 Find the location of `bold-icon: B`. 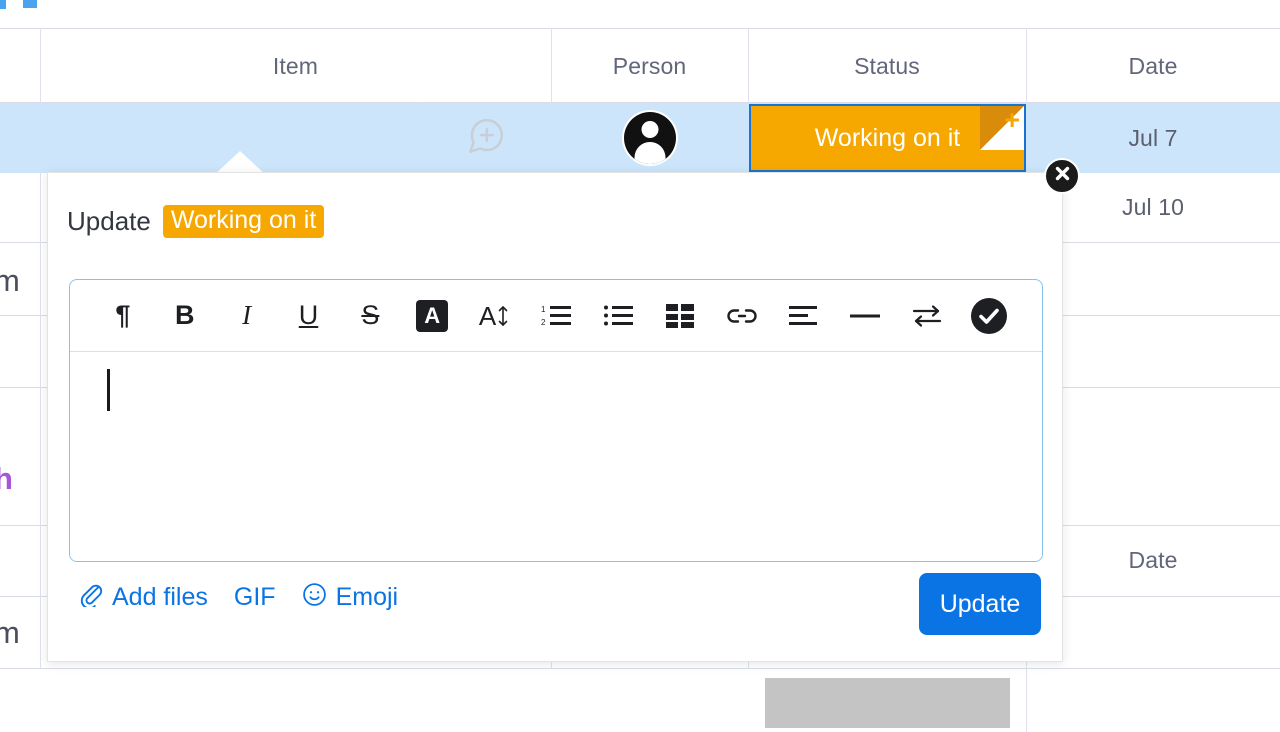

bold-icon: B is located at coordinates (185, 316).